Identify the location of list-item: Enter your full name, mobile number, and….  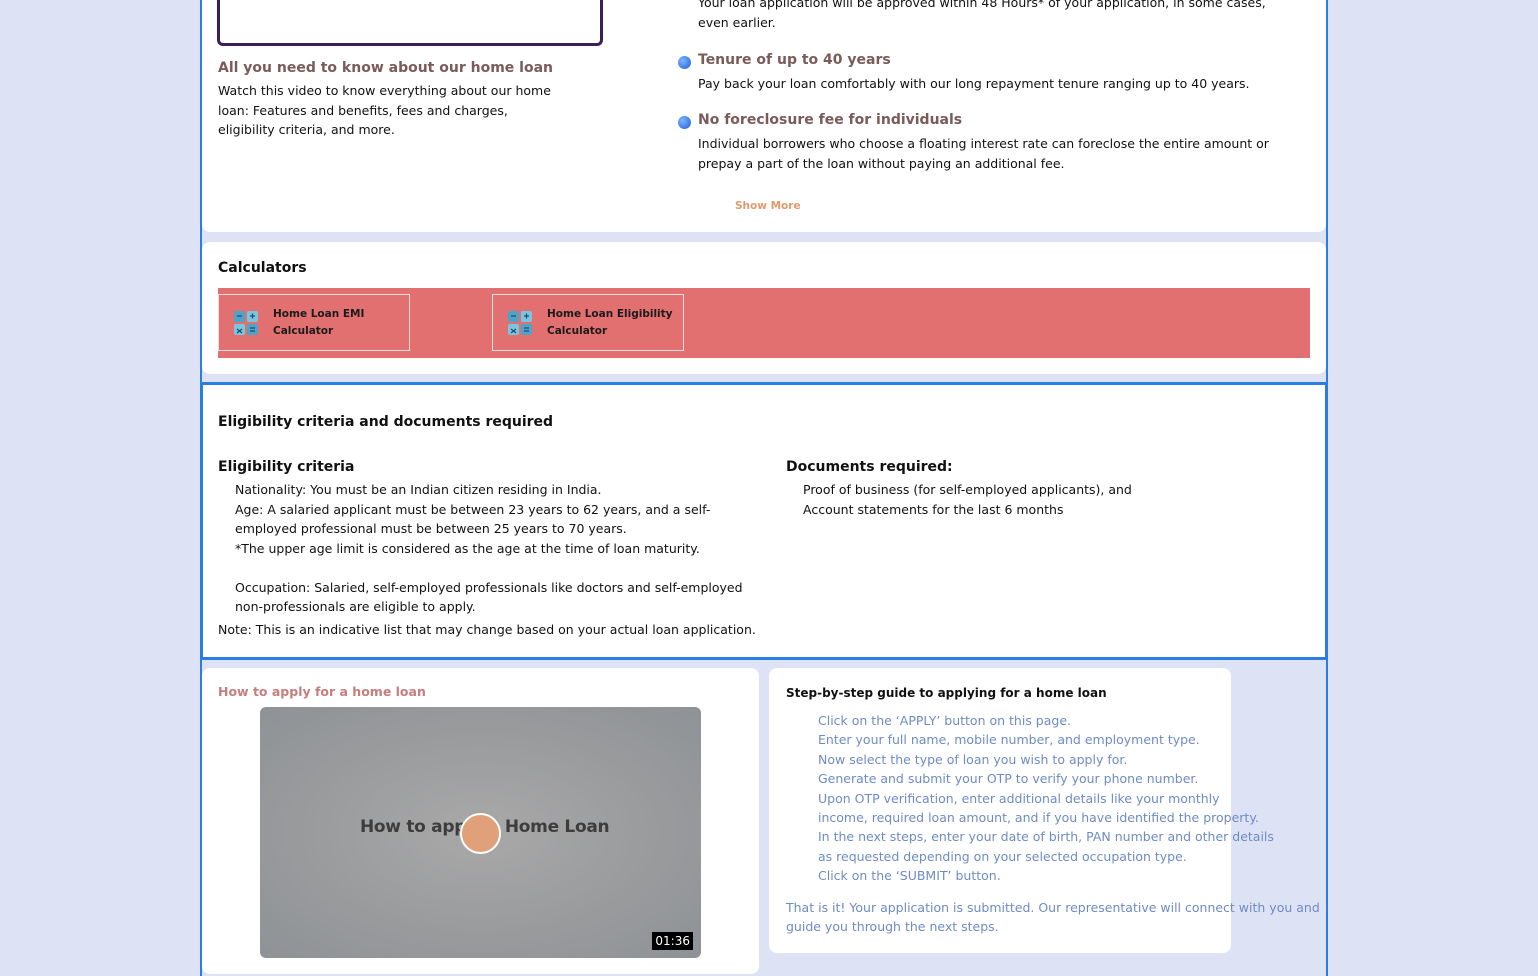
(1009, 740).